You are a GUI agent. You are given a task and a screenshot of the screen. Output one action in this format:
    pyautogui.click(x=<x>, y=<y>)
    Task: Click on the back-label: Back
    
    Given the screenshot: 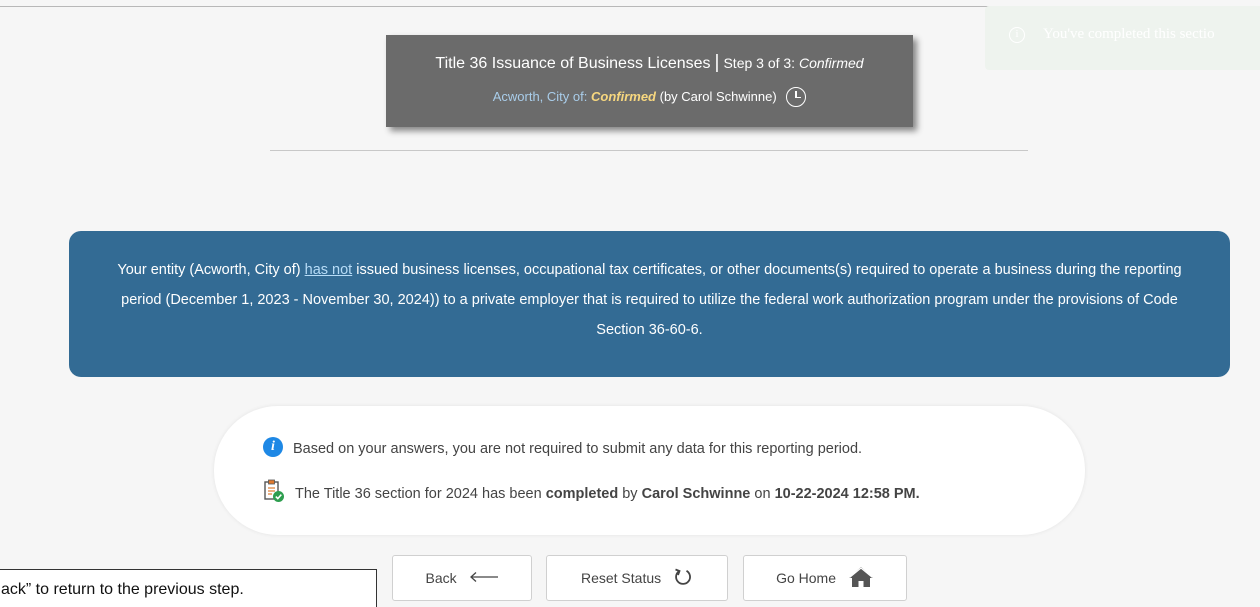 What is the action you would take?
    pyautogui.click(x=441, y=578)
    